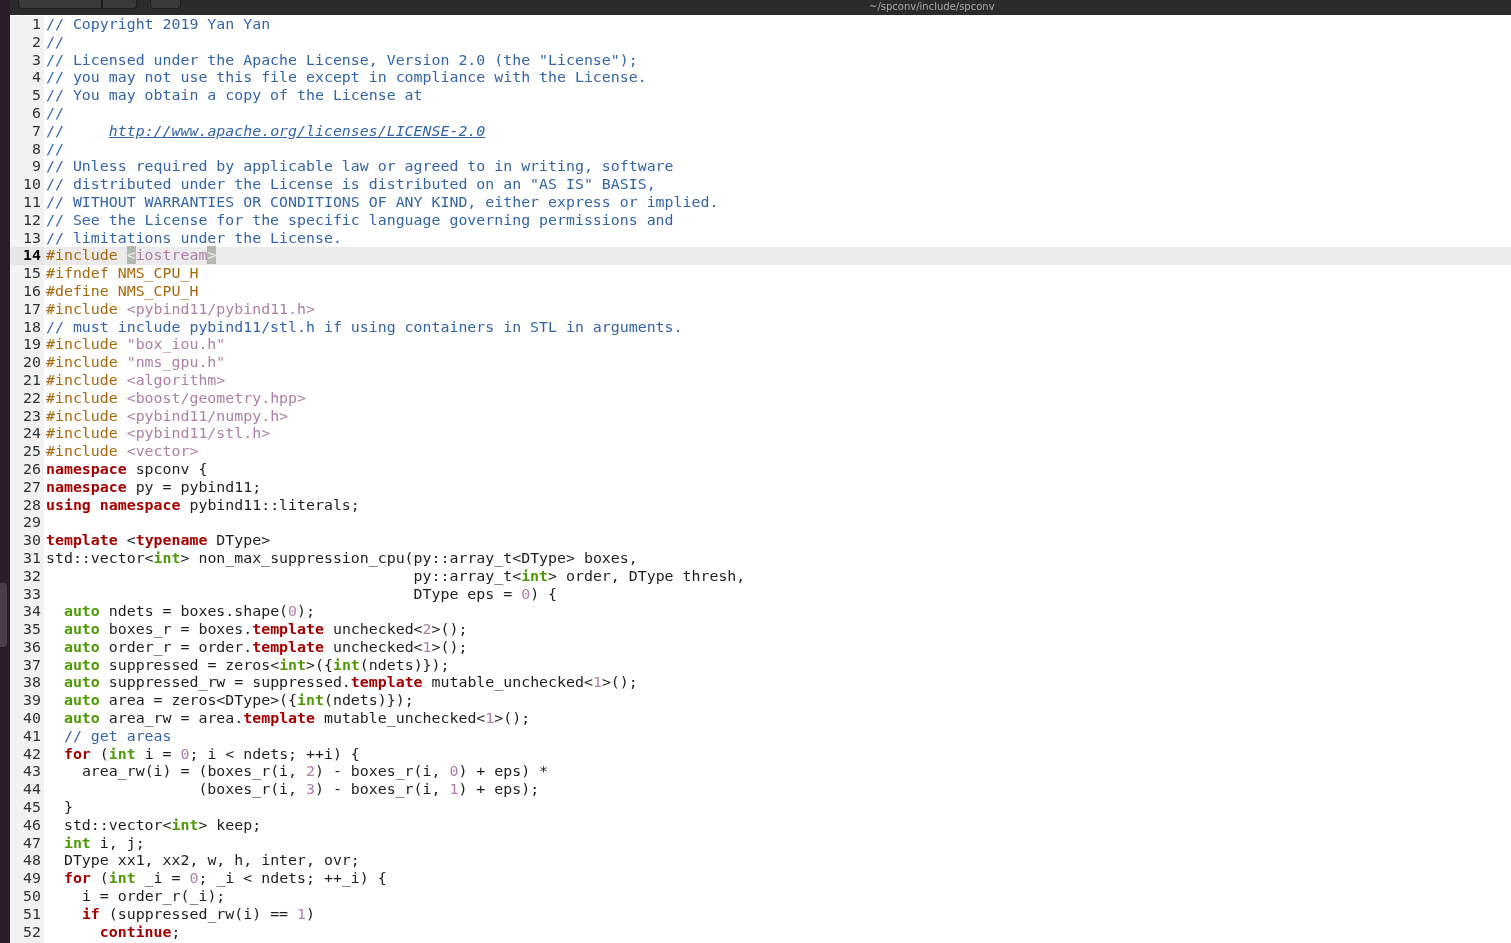 The width and height of the screenshot is (1511, 943). What do you see at coordinates (36, 148) in the screenshot?
I see `line-number: 8` at bounding box center [36, 148].